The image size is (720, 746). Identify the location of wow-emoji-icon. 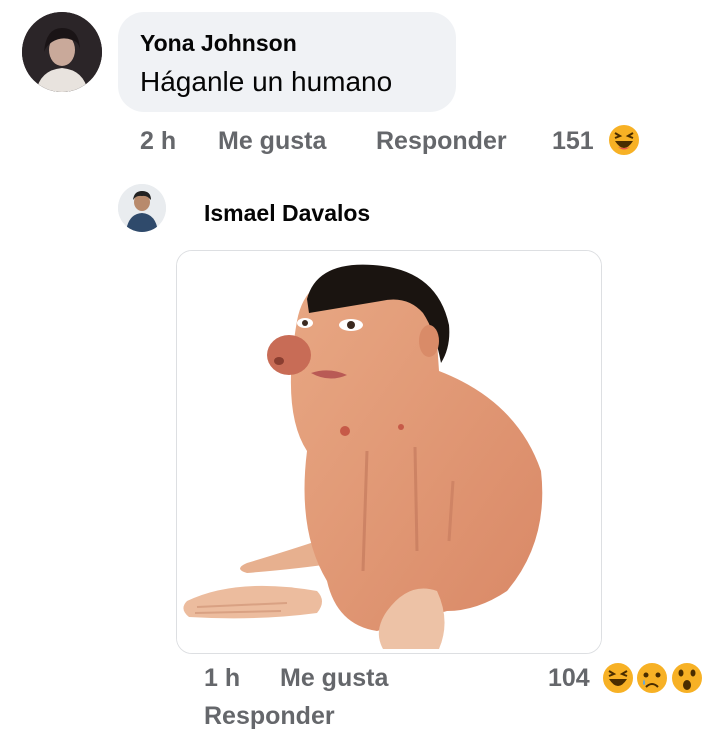
(687, 678).